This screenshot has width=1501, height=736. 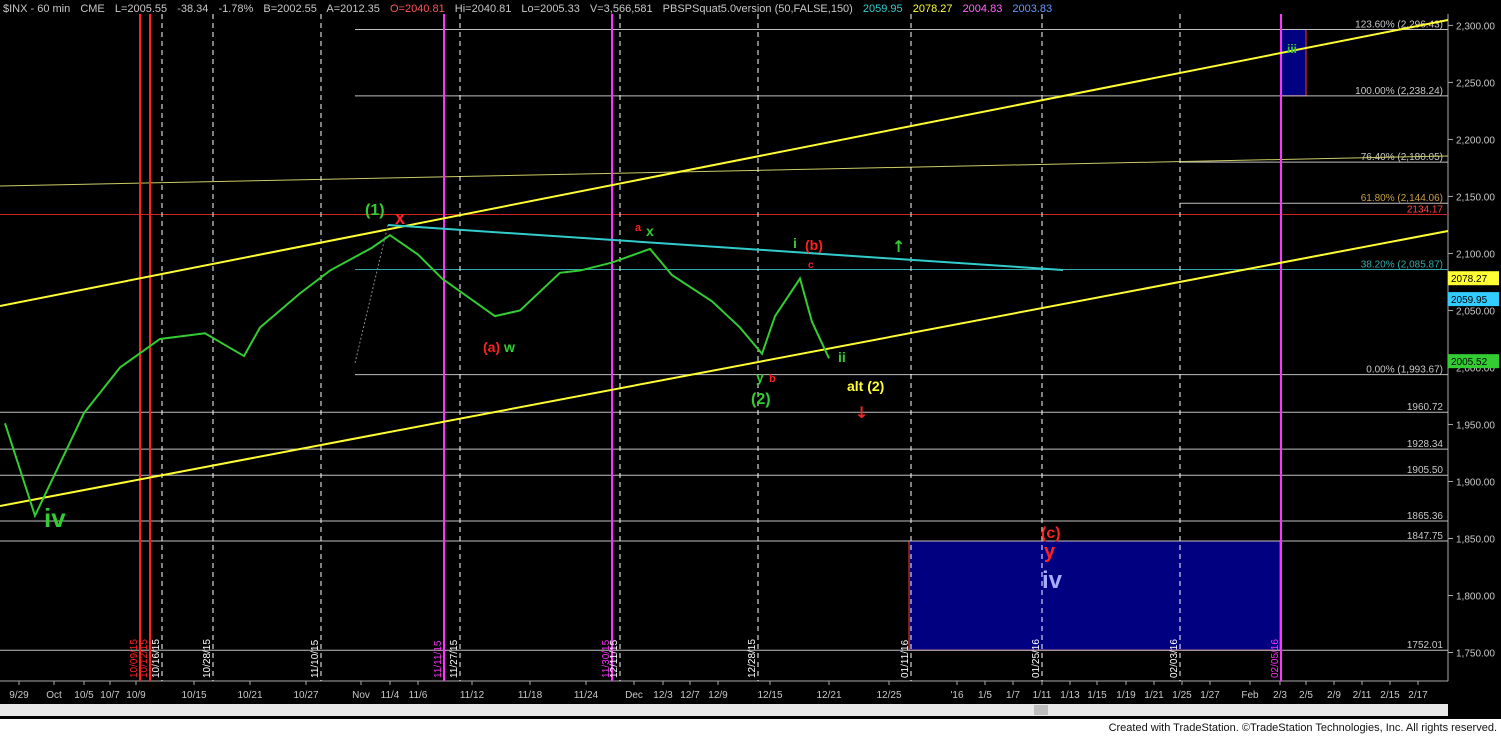 I want to click on low-value: Lo=2005.33, so click(x=550, y=9).